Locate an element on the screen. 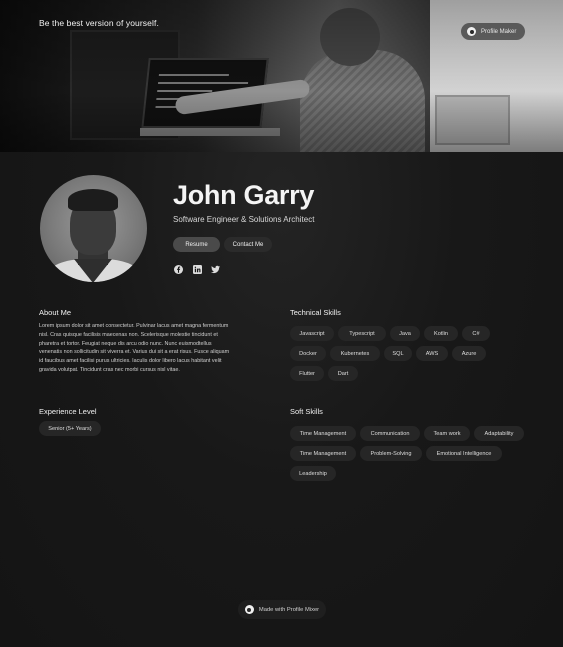 The height and width of the screenshot is (647, 563). profile-name: John Garry is located at coordinates (244, 195).